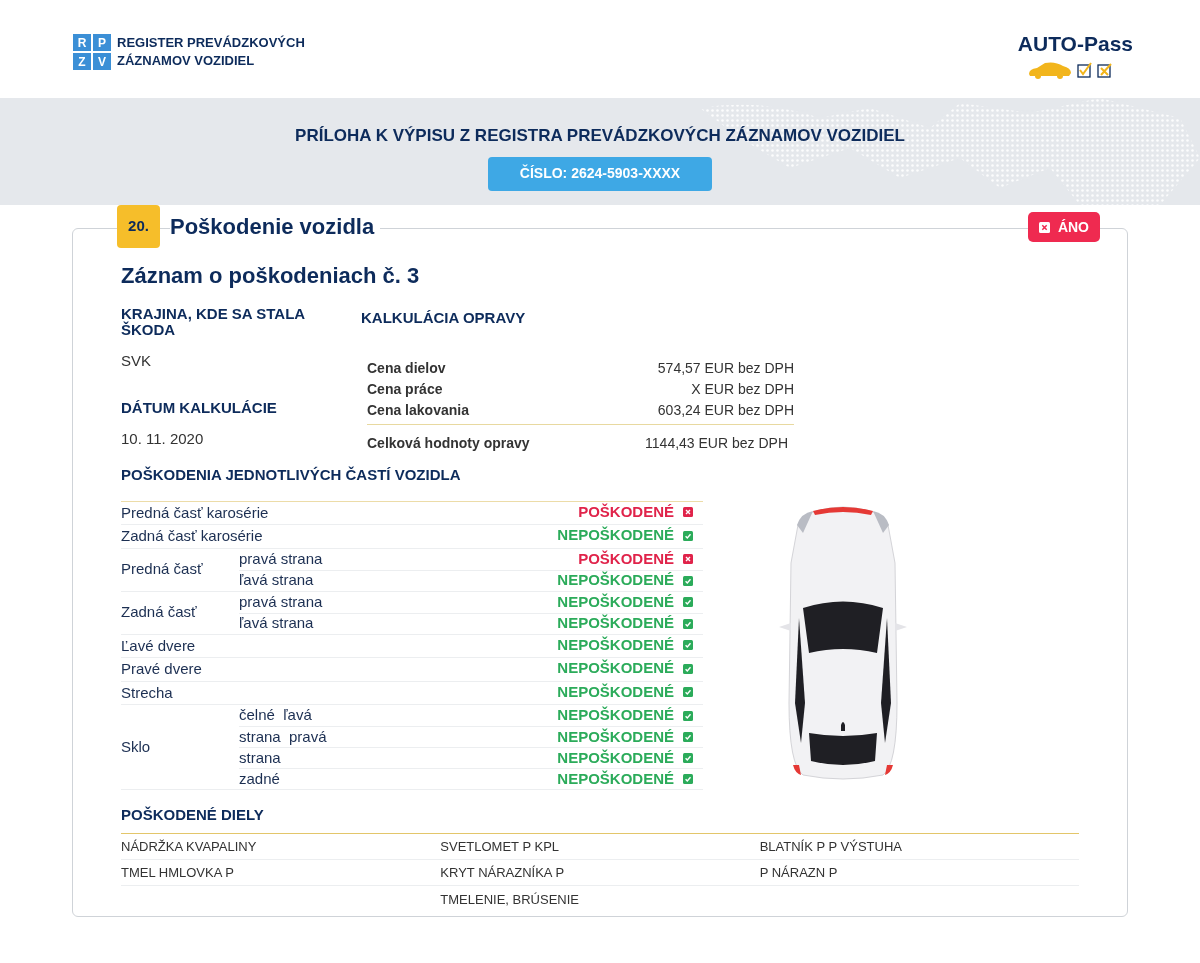  What do you see at coordinates (102, 42) in the screenshot?
I see `logo-letter-tile: P` at bounding box center [102, 42].